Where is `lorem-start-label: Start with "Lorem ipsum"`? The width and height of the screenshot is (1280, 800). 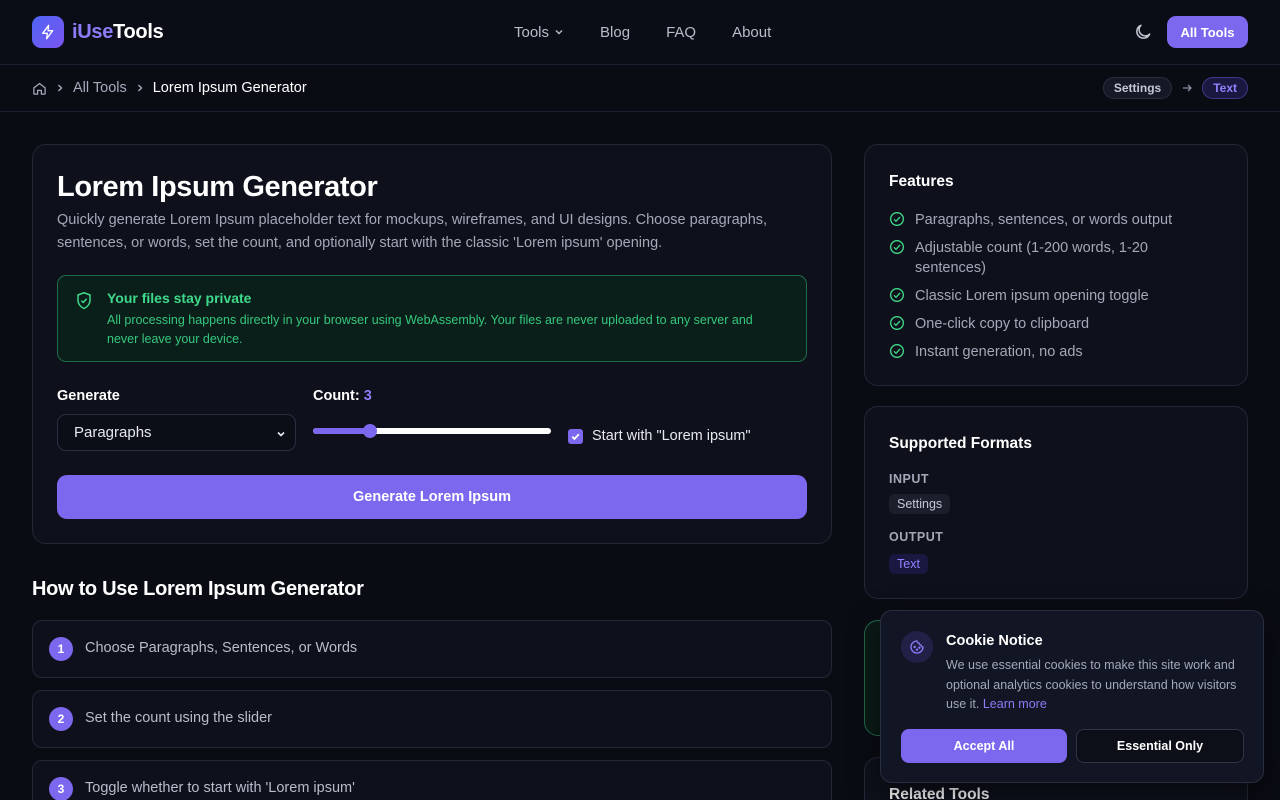 lorem-start-label: Start with "Lorem ipsum" is located at coordinates (671, 436).